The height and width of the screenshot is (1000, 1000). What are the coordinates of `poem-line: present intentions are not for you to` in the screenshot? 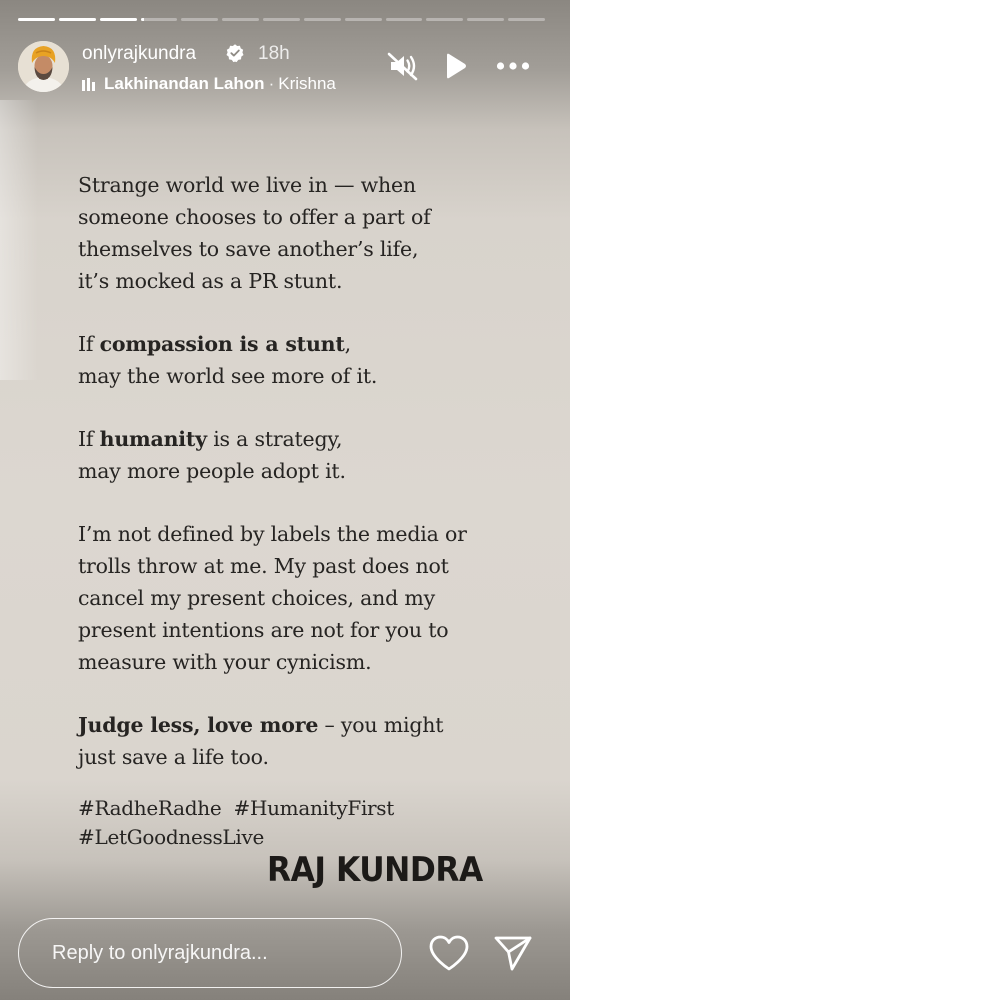 It's located at (263, 630).